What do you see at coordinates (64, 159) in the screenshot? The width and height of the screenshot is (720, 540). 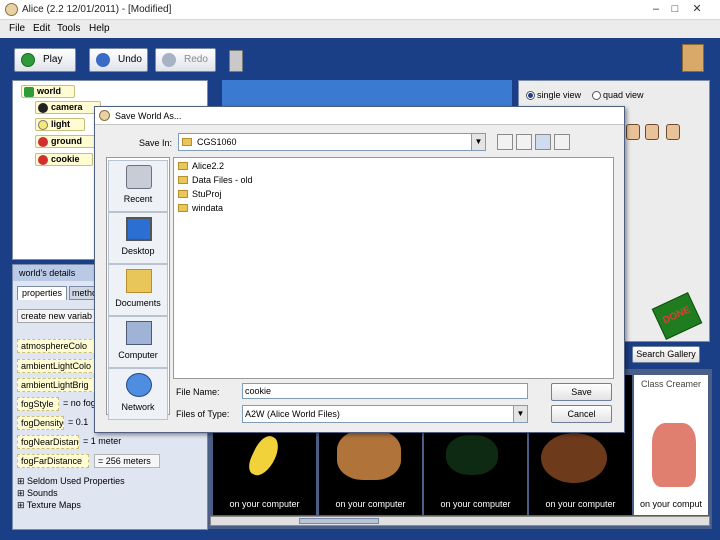 I see `tree-item-cookie: cookie` at bounding box center [64, 159].